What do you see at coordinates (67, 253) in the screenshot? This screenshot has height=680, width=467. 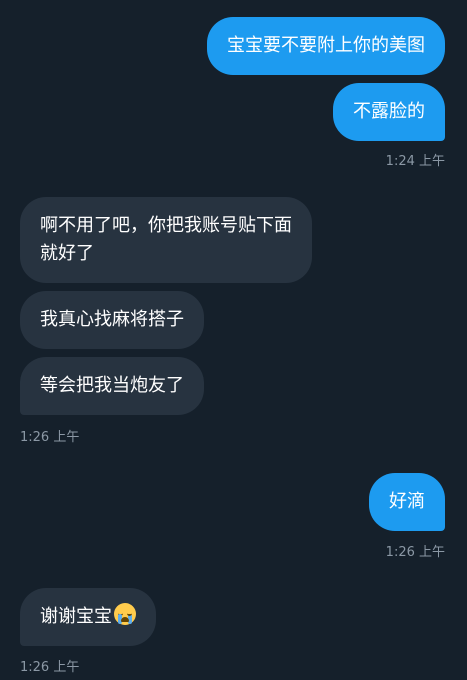 I see `message-text-line: 就好了` at bounding box center [67, 253].